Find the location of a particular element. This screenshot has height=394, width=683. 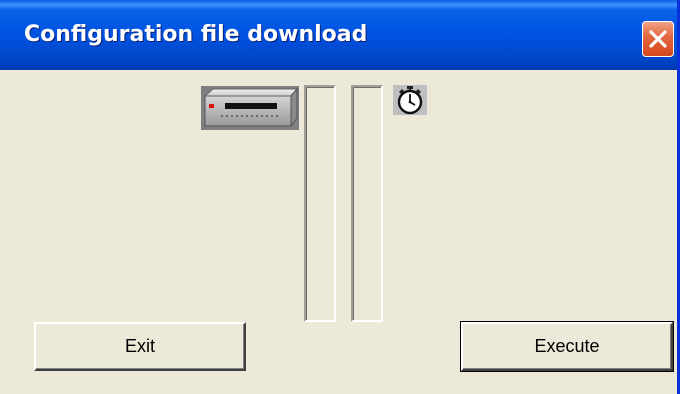

window-title: Configuration file download is located at coordinates (196, 34).